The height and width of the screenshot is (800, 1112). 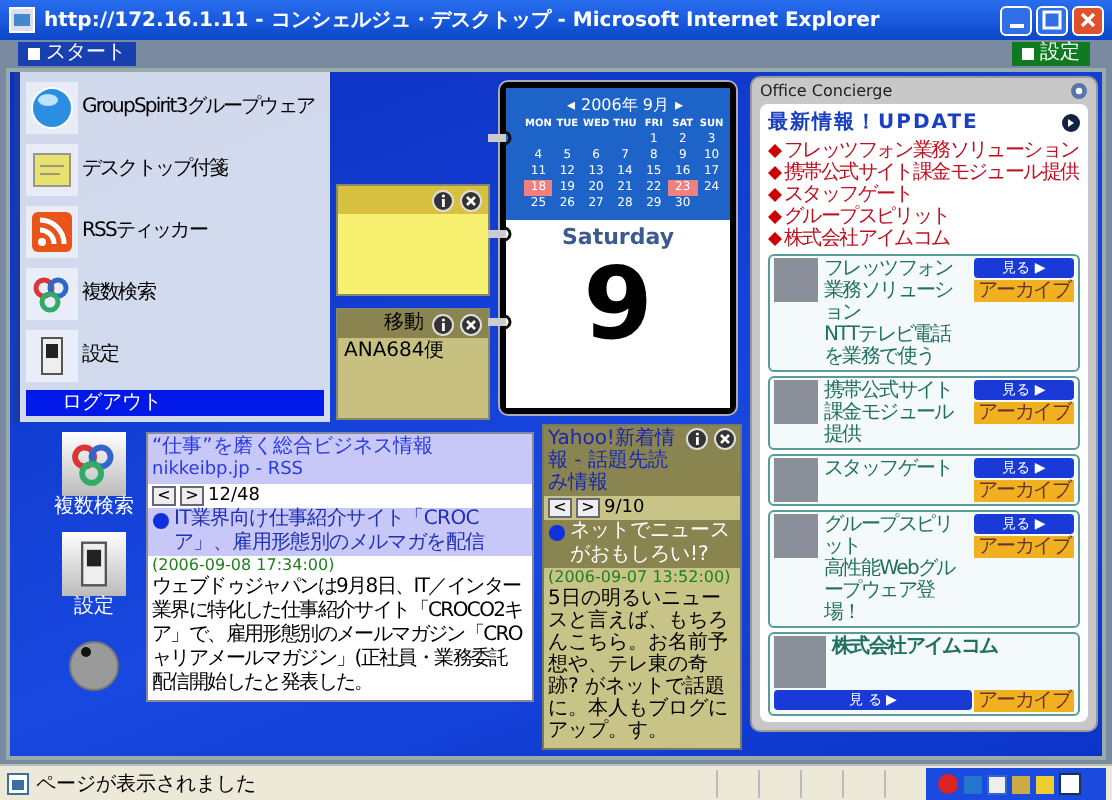 What do you see at coordinates (889, 291) in the screenshot?
I see `card-title: フレッツフォン業務ソリューション` at bounding box center [889, 291].